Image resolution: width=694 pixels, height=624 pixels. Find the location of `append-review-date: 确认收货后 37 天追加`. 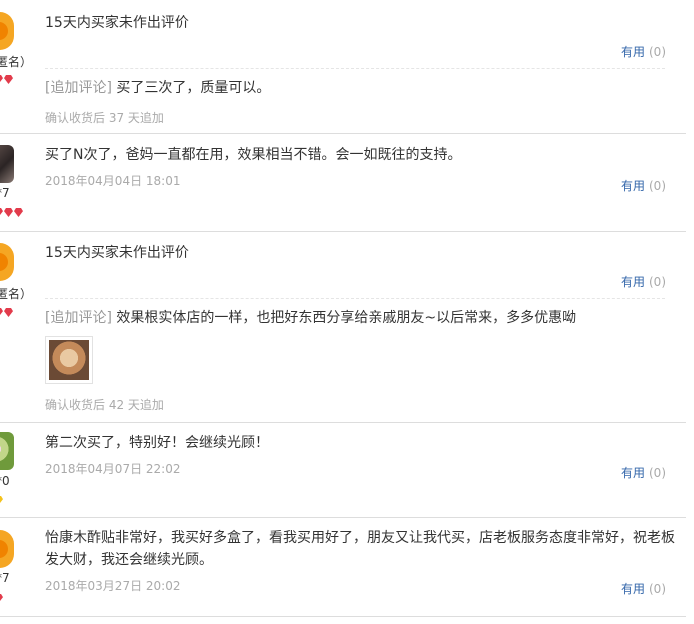

append-review-date: 确认收货后 37 天追加 is located at coordinates (104, 118).